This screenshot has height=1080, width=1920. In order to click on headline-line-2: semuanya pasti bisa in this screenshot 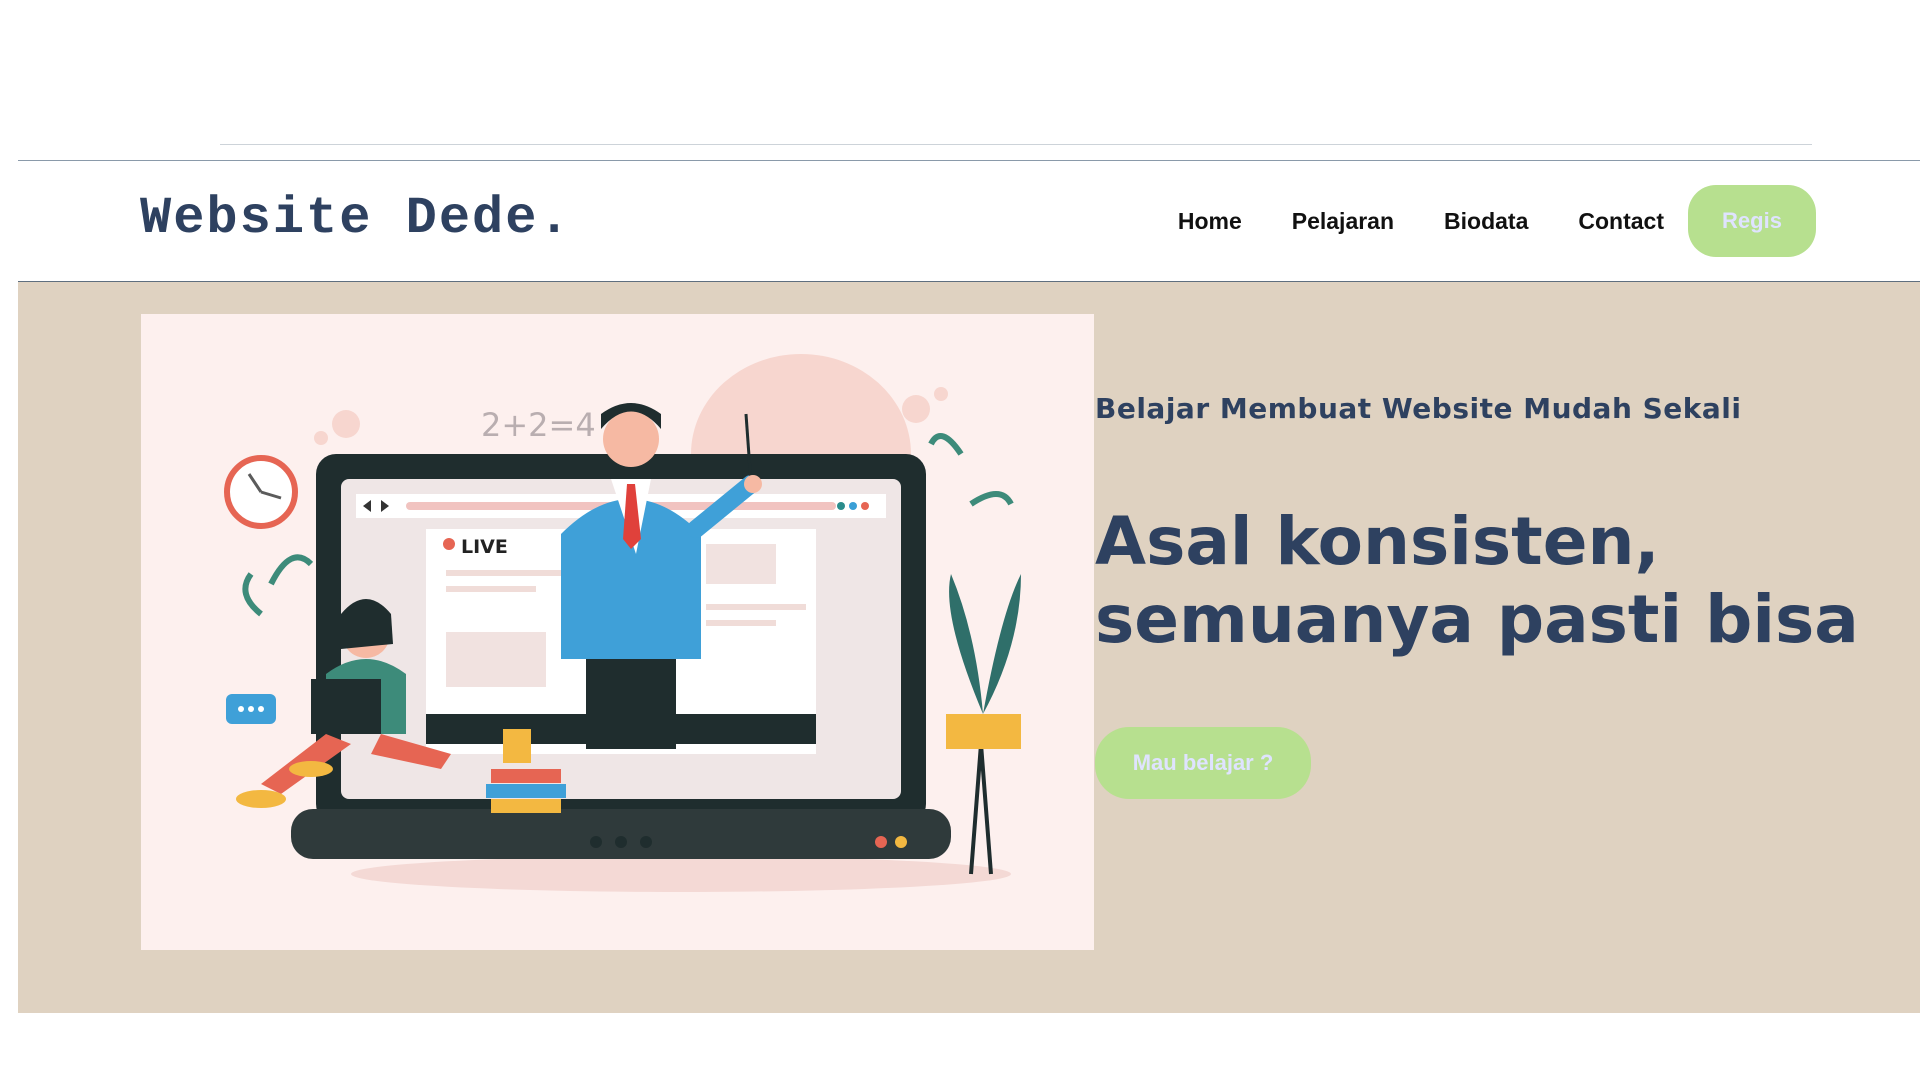, I will do `click(1477, 619)`.